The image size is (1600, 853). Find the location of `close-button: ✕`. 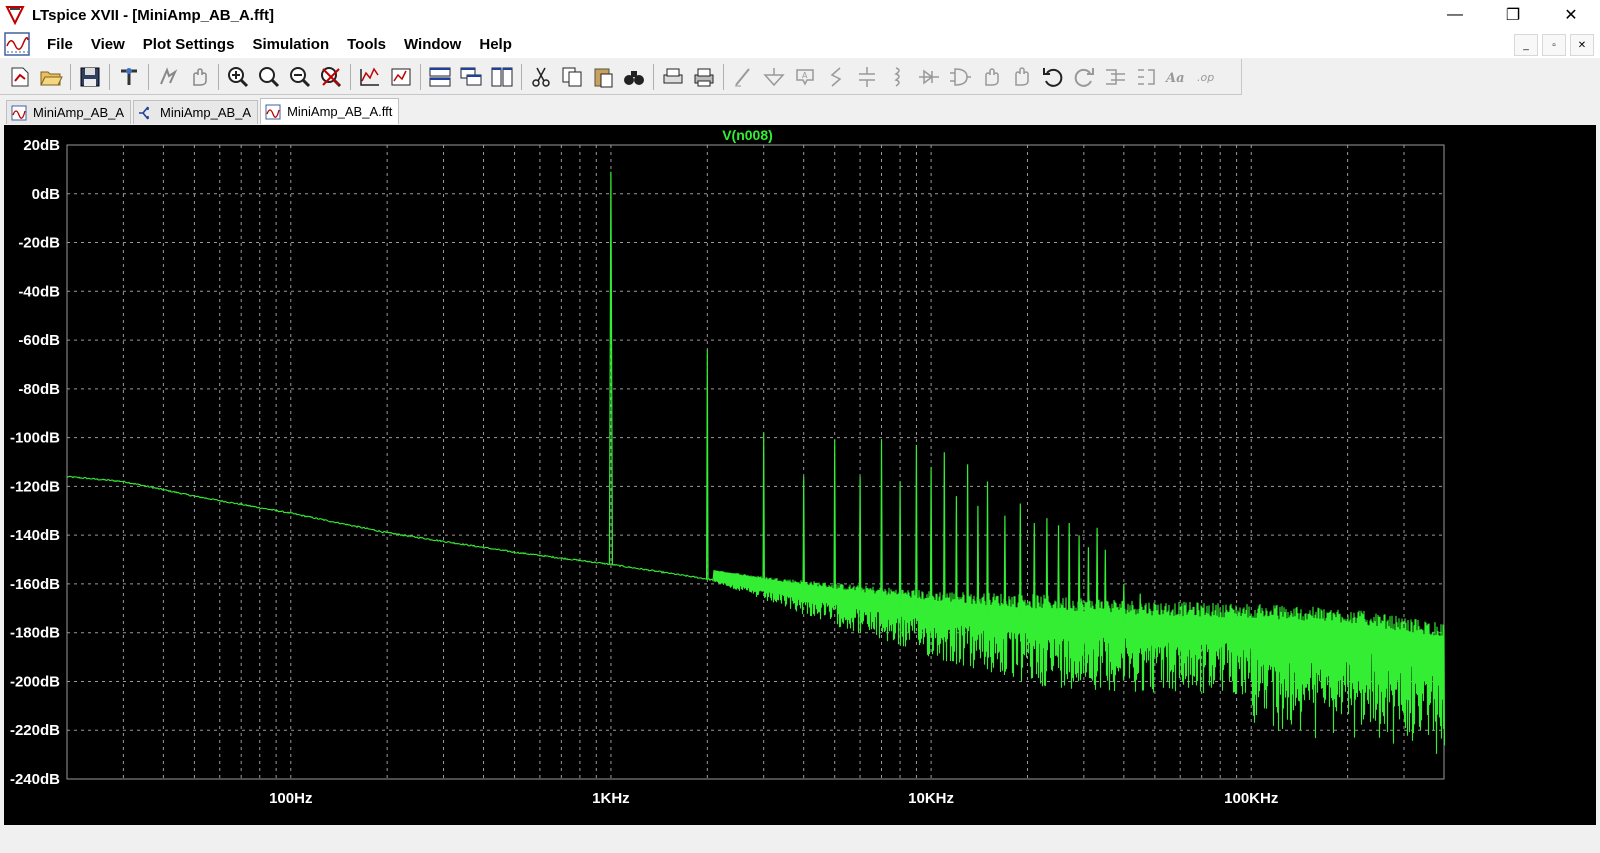

close-button: ✕ is located at coordinates (1571, 15).